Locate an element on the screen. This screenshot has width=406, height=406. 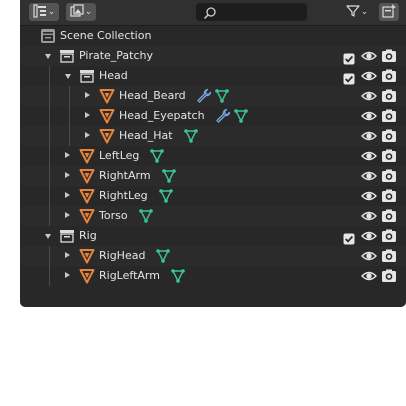
search-icon is located at coordinates (210, 14).